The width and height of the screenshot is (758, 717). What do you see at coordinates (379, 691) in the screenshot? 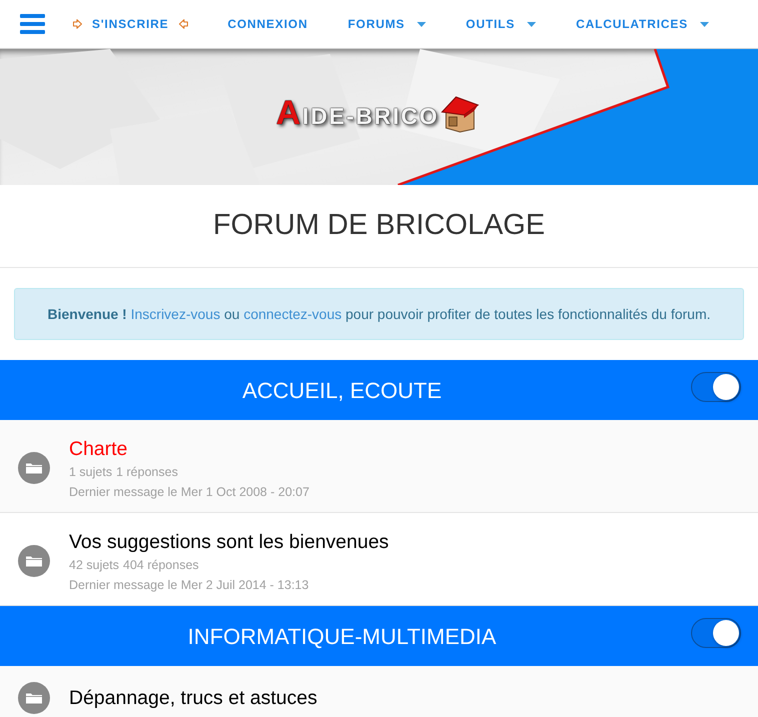
I see `forum-row: Dépannage, trucs et astuces` at bounding box center [379, 691].